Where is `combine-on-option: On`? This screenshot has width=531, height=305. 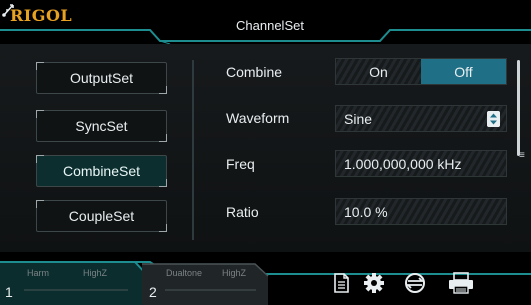
combine-on-option: On is located at coordinates (378, 71).